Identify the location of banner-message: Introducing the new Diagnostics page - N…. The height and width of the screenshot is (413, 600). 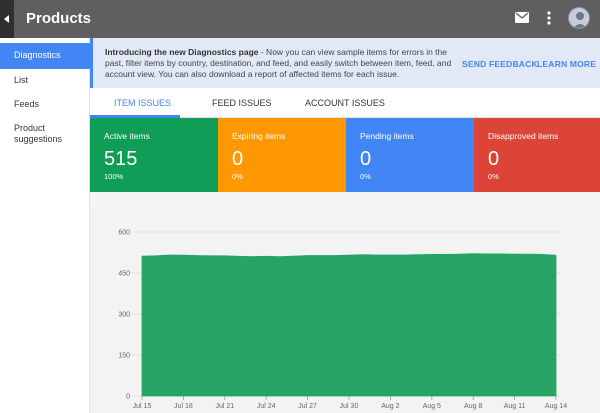
(280, 63).